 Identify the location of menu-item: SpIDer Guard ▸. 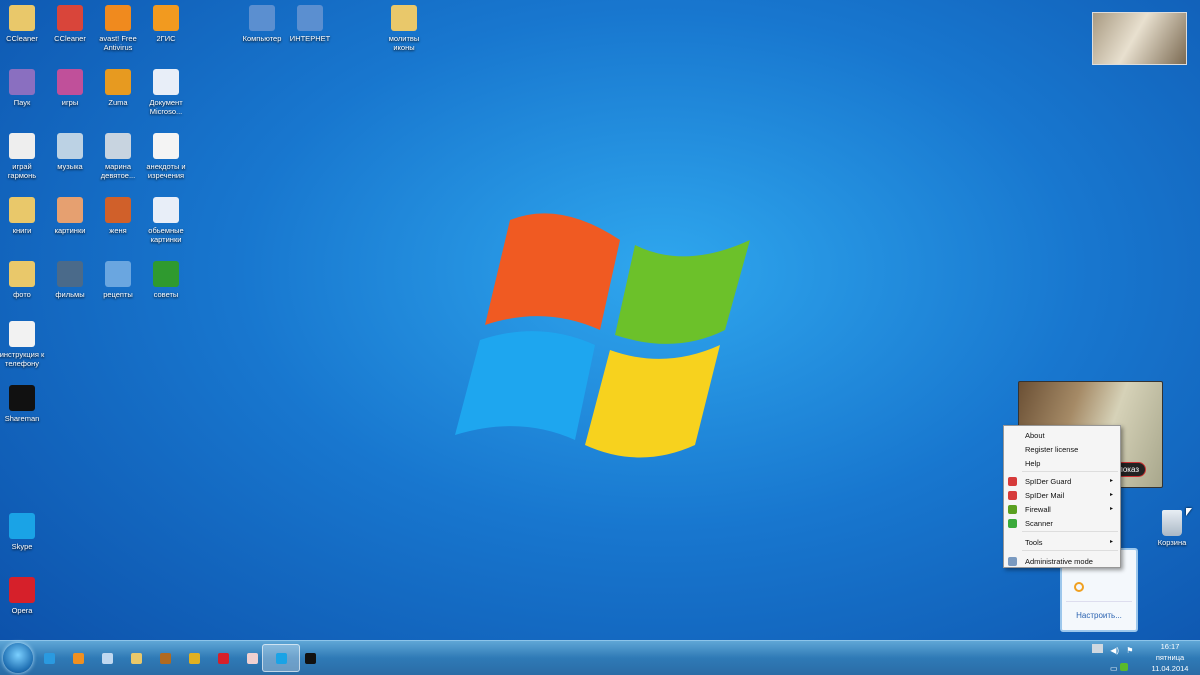
(1062, 481).